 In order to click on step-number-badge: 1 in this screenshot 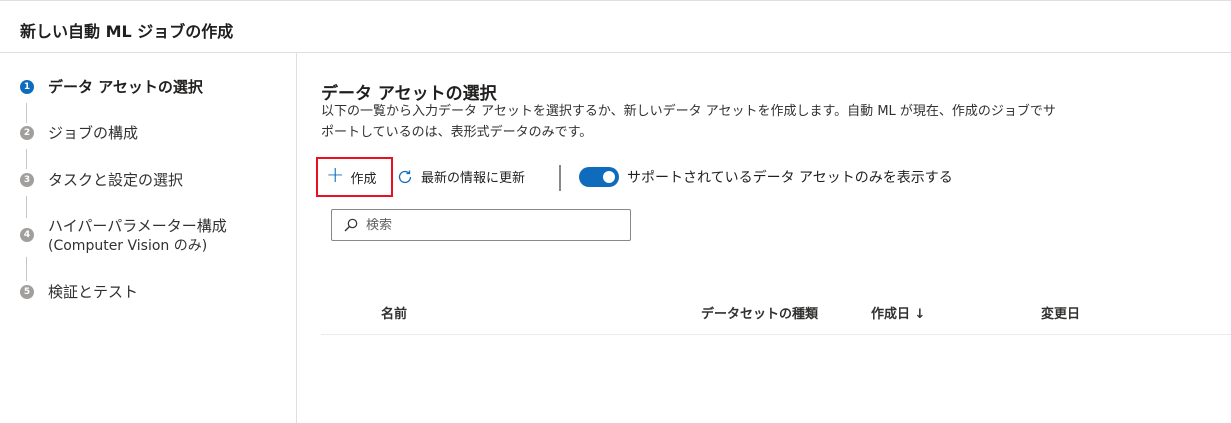, I will do `click(27, 87)`.